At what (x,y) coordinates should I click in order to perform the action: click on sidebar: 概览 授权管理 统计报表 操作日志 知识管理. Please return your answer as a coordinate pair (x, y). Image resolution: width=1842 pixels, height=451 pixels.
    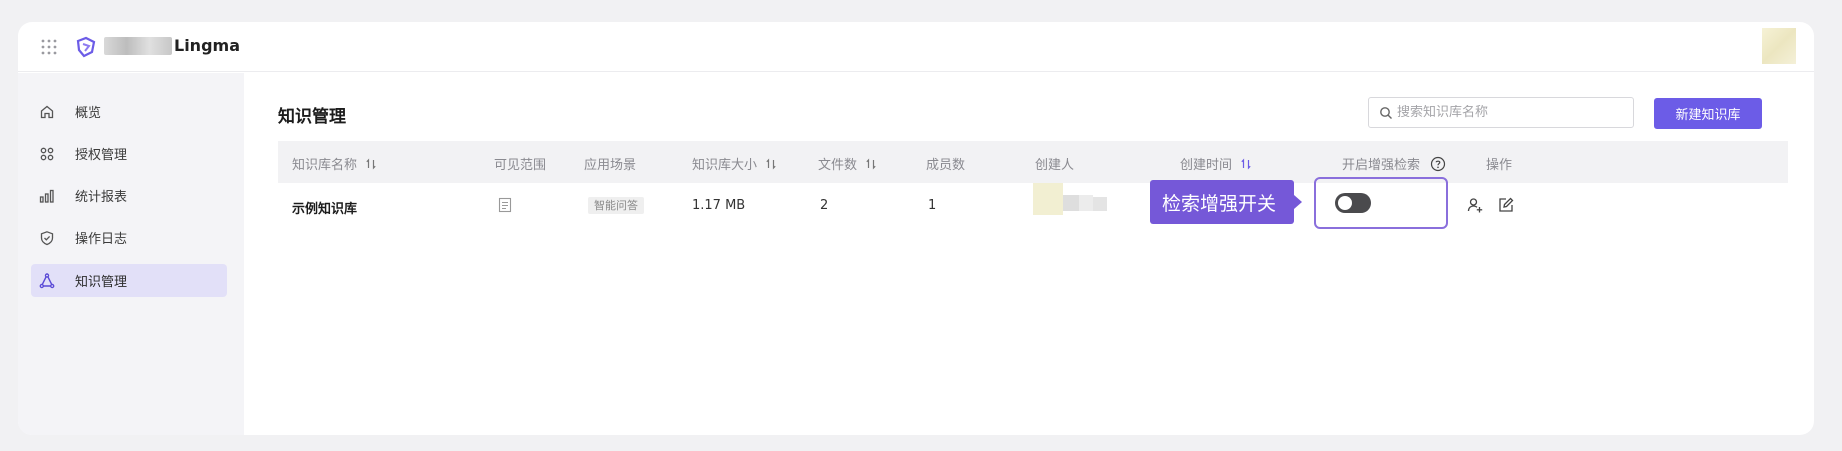
    Looking at the image, I should click on (131, 254).